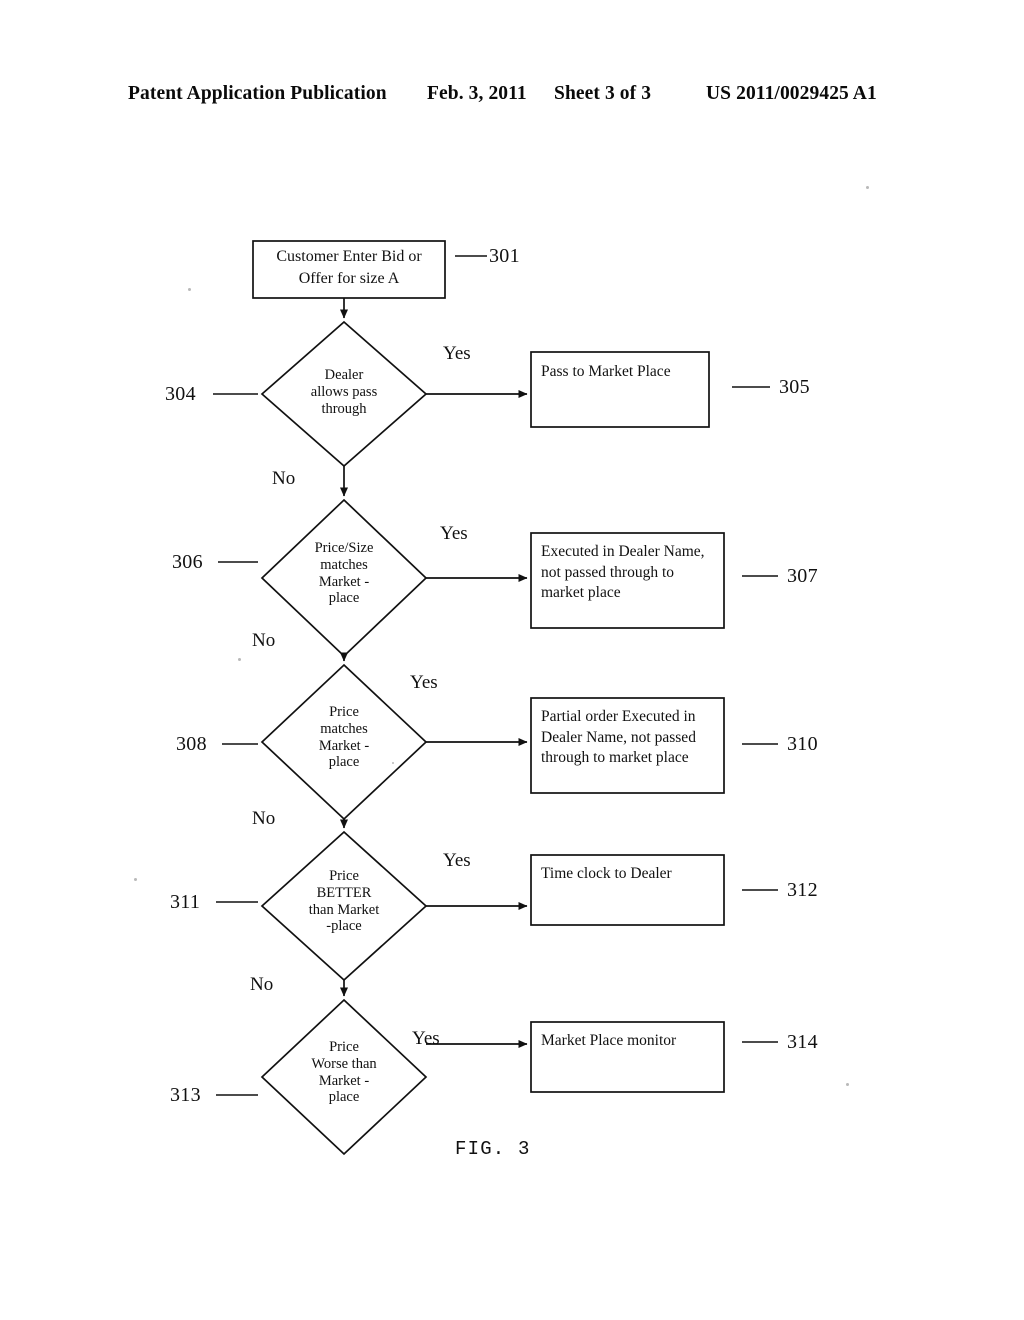 This screenshot has height=1320, width=1024. What do you see at coordinates (424, 682) in the screenshot?
I see `edge-label-308-yes: Yes` at bounding box center [424, 682].